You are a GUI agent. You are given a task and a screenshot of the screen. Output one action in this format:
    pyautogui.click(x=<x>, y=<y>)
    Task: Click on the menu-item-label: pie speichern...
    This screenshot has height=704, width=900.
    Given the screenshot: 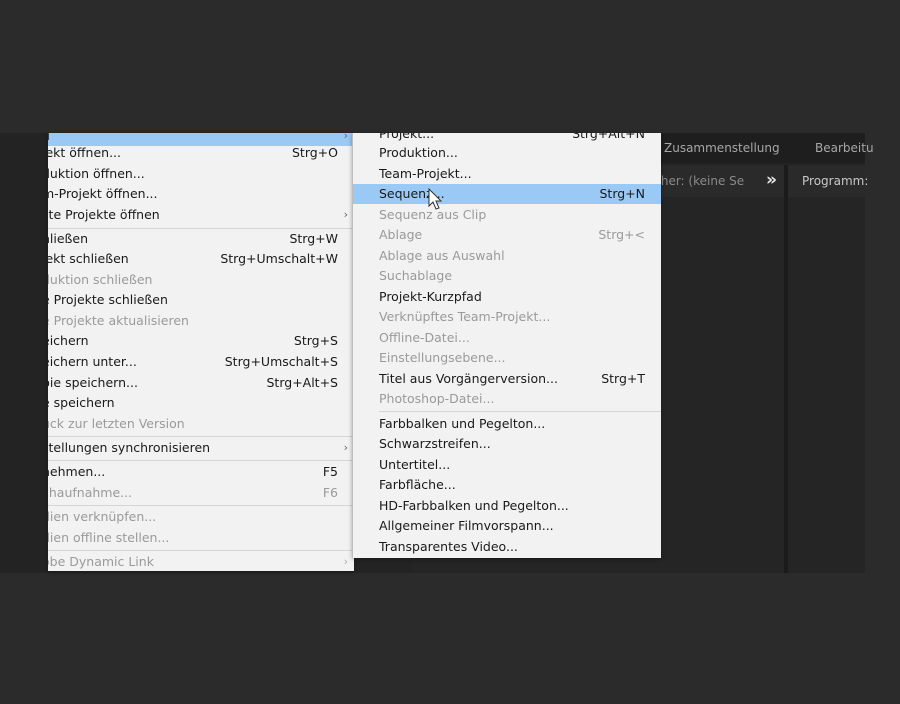 What is the action you would take?
    pyautogui.click(x=93, y=382)
    